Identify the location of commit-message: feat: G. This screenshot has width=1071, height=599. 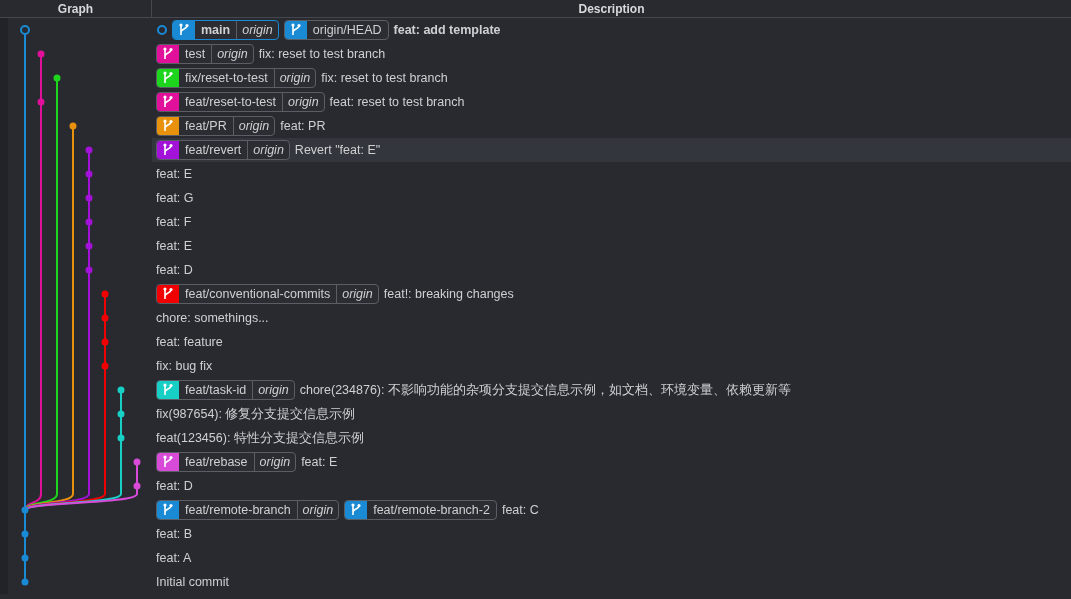
(175, 198).